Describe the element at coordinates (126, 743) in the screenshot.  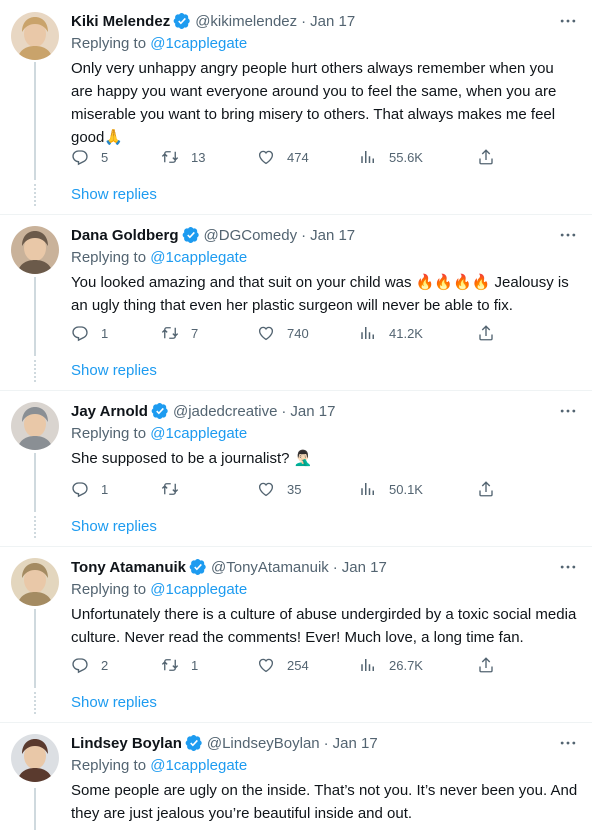
I see `author-name: Lindsey Boylan` at that location.